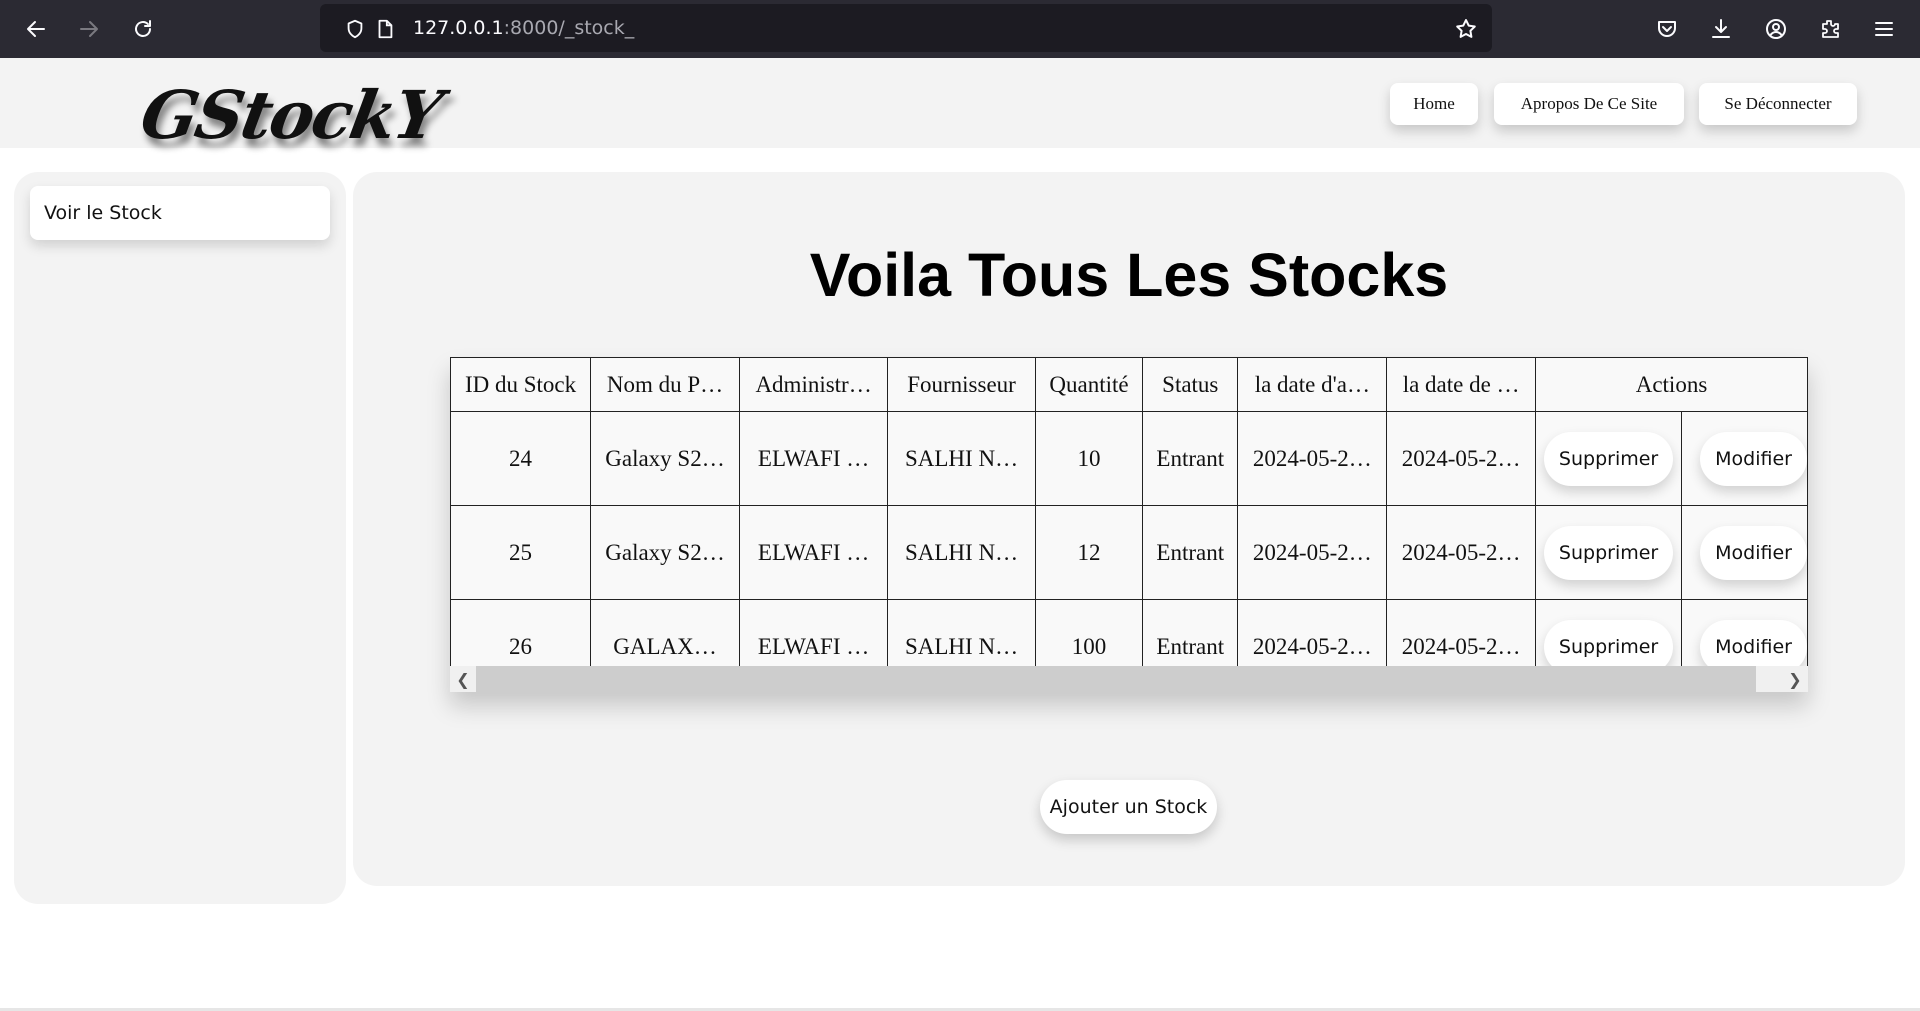  I want to click on site-logo: GStockY, so click(291, 115).